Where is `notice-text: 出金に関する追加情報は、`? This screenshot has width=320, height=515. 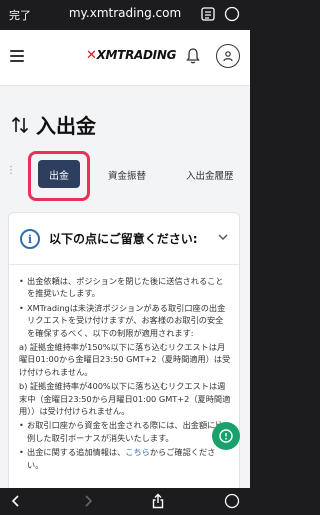 notice-text: 出金に関する追加情報は、 is located at coordinates (76, 452).